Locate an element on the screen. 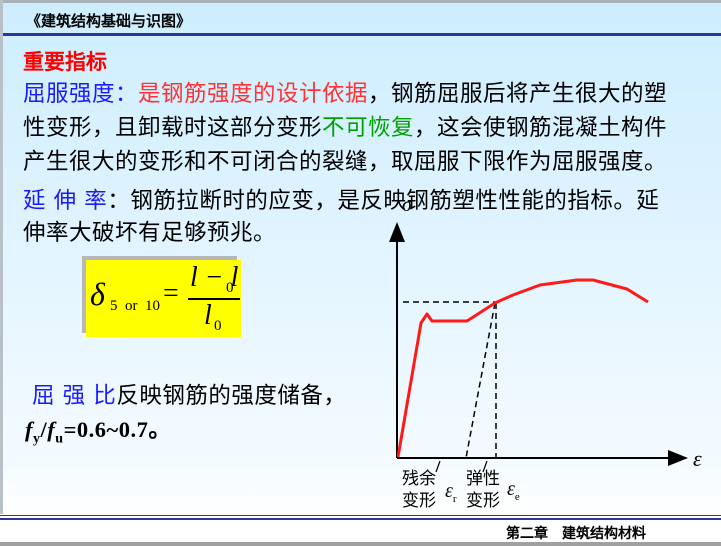  residual-symbol: εr is located at coordinates (451, 492).